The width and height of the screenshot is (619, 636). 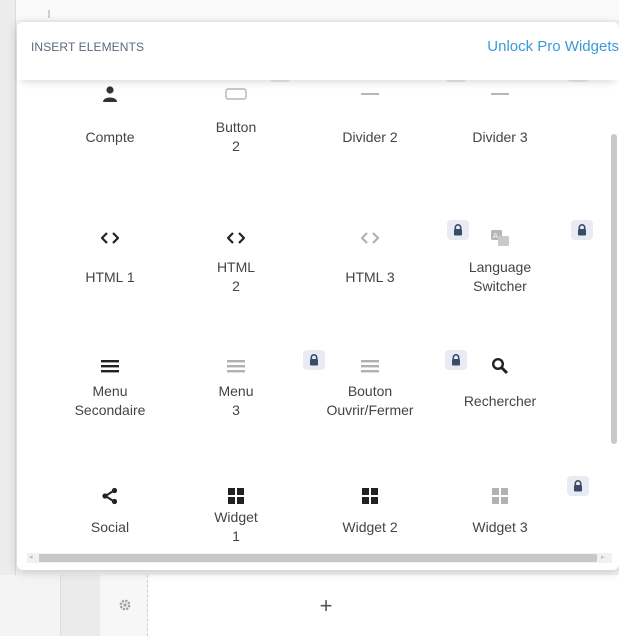 What do you see at coordinates (495, 236) in the screenshot?
I see `svg-text: A` at bounding box center [495, 236].